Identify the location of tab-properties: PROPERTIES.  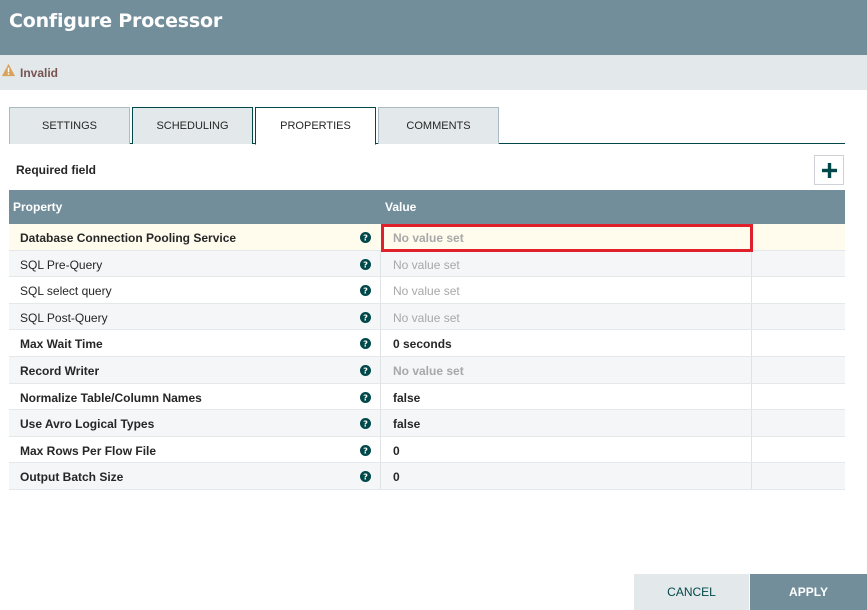
(315, 126).